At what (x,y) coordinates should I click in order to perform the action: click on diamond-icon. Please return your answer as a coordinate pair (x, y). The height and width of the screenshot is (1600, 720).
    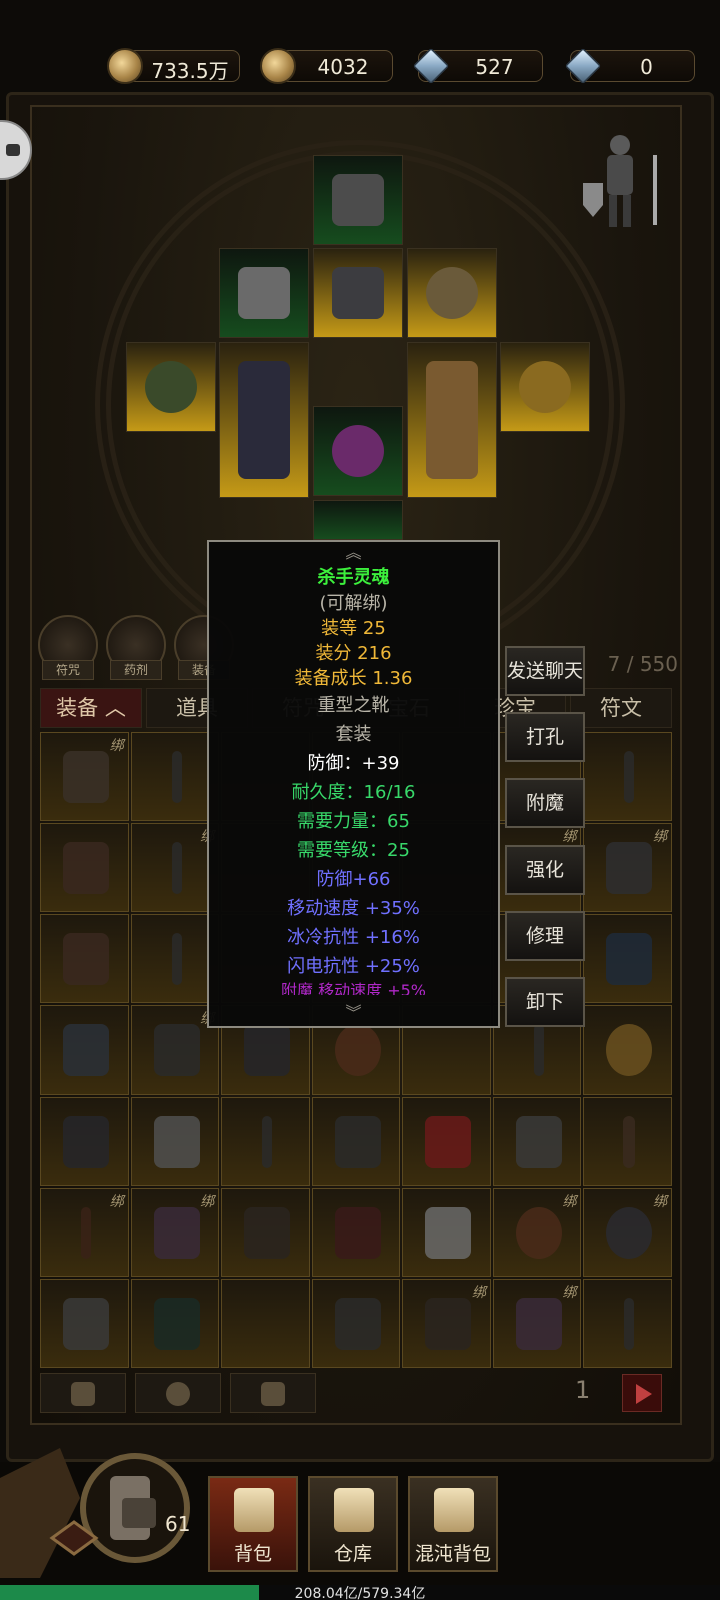
    Looking at the image, I should click on (583, 66).